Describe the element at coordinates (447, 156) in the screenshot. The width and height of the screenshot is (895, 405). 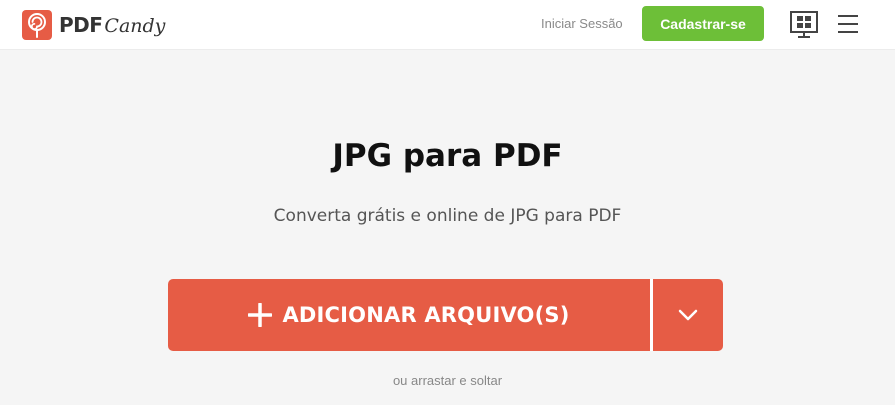
I see `page-title: JPG para PDF` at that location.